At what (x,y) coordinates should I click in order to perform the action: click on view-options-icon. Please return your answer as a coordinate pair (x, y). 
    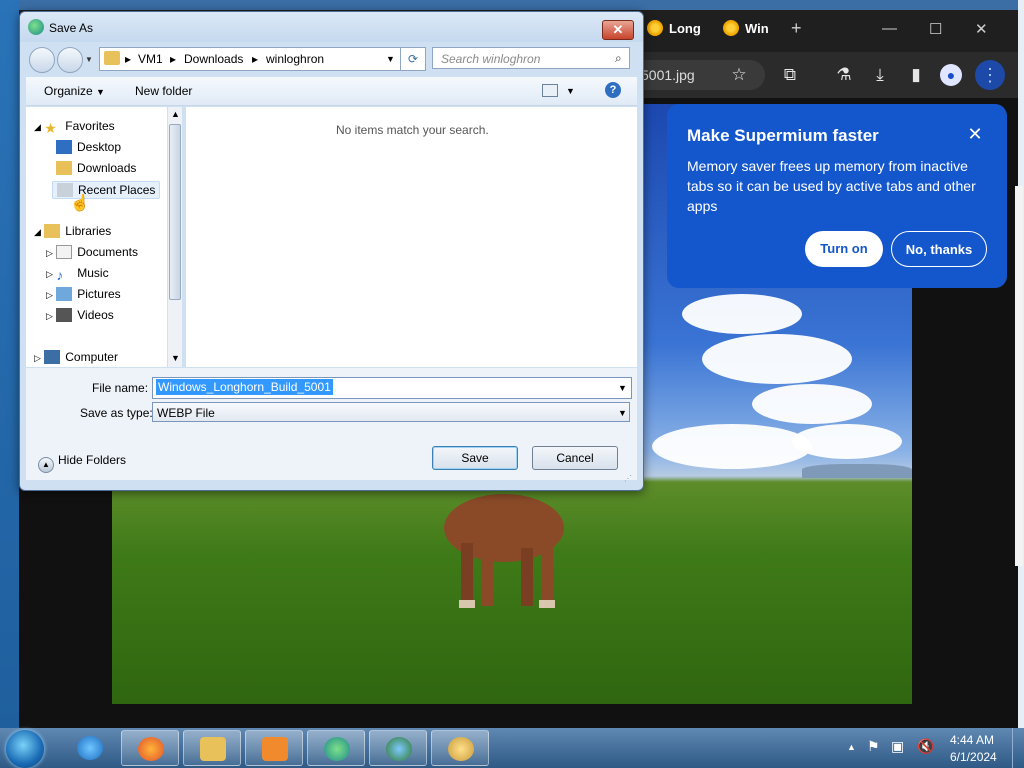
    Looking at the image, I should click on (550, 90).